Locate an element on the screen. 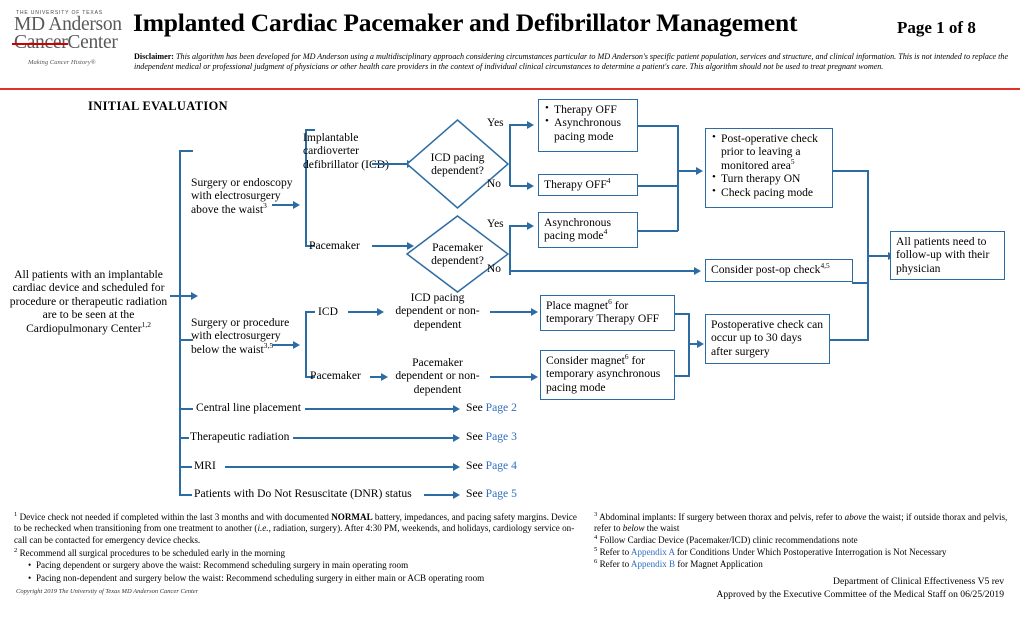 Image resolution: width=1020 pixels, height=619 pixels. footnote-2-marker: 2 is located at coordinates (16, 550).